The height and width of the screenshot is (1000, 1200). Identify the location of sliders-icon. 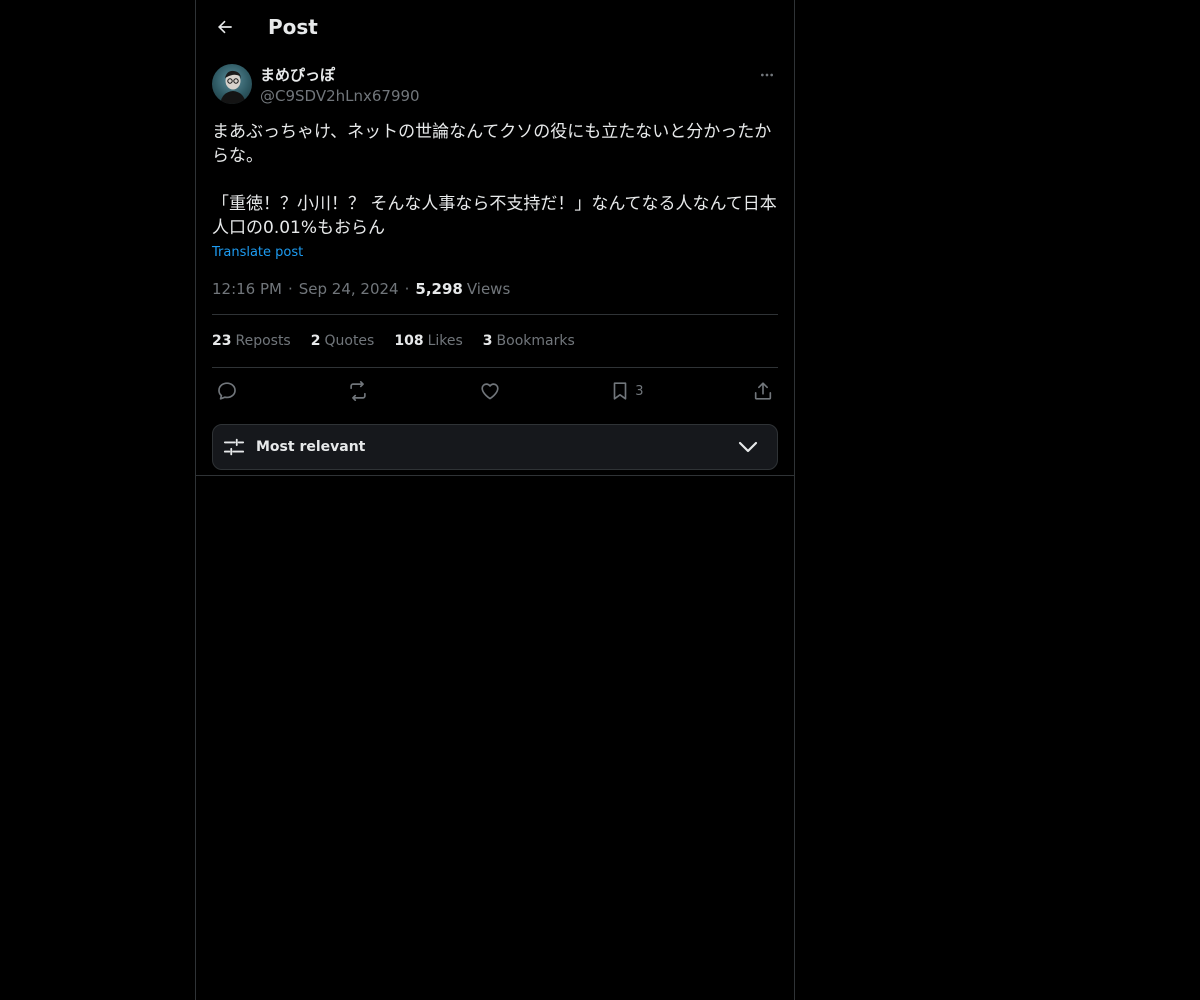
(234, 447).